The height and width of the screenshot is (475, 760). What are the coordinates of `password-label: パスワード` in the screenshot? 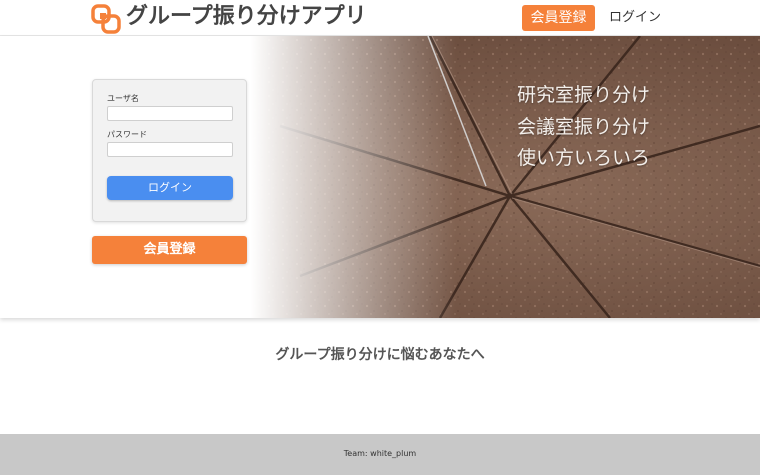 It's located at (127, 134).